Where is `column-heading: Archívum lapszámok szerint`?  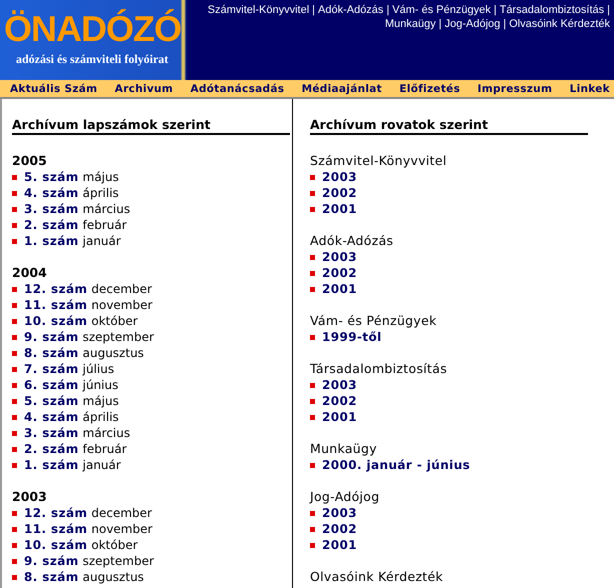
column-heading: Archívum lapszámok szerint is located at coordinates (151, 126).